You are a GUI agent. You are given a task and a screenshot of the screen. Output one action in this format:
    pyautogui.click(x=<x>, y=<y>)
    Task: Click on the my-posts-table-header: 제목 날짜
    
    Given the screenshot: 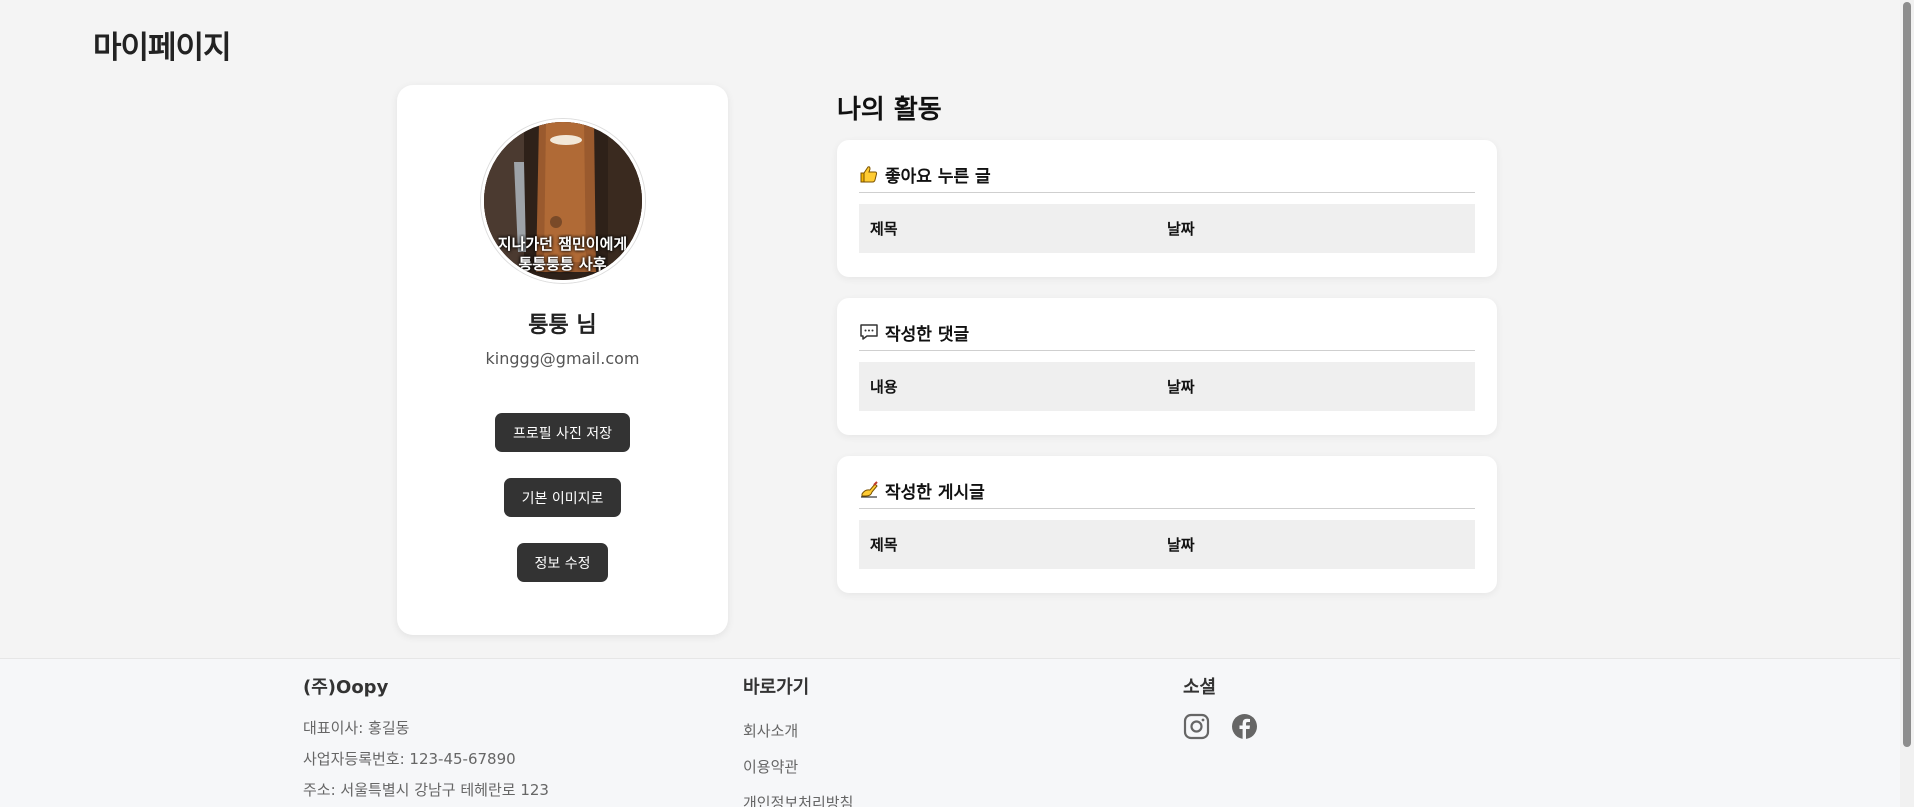 What is the action you would take?
    pyautogui.click(x=1167, y=544)
    